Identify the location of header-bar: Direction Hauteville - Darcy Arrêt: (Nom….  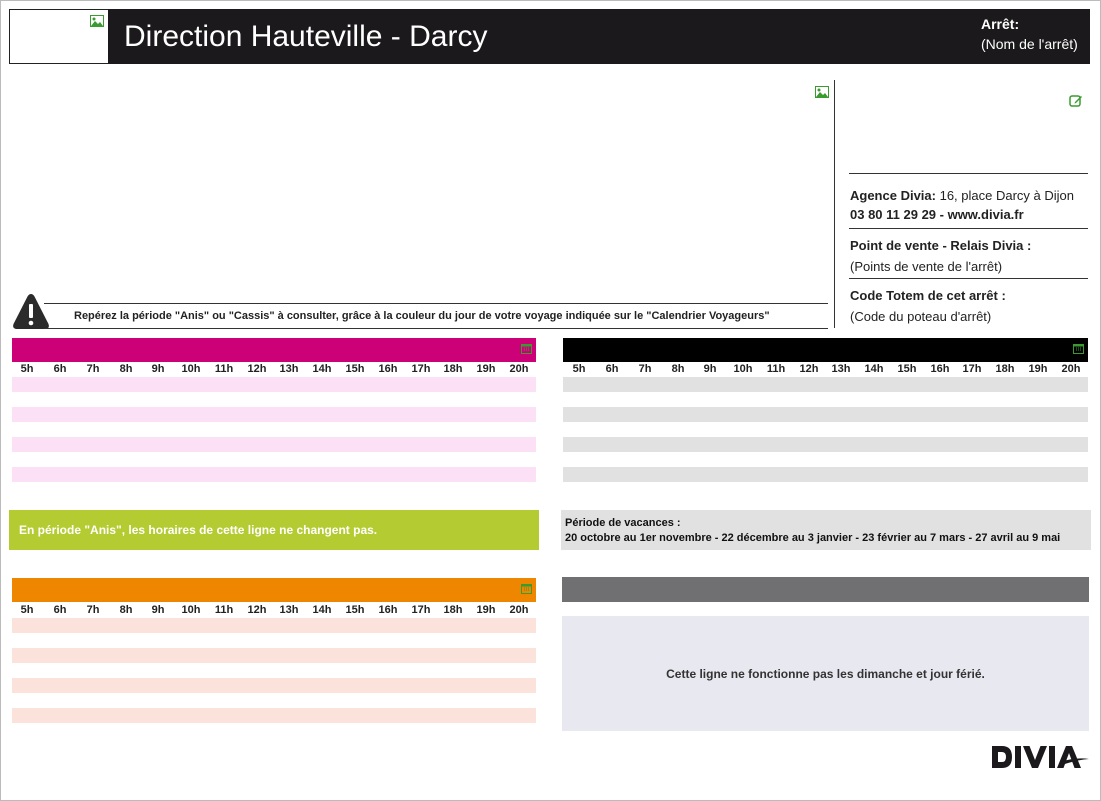
(599, 36).